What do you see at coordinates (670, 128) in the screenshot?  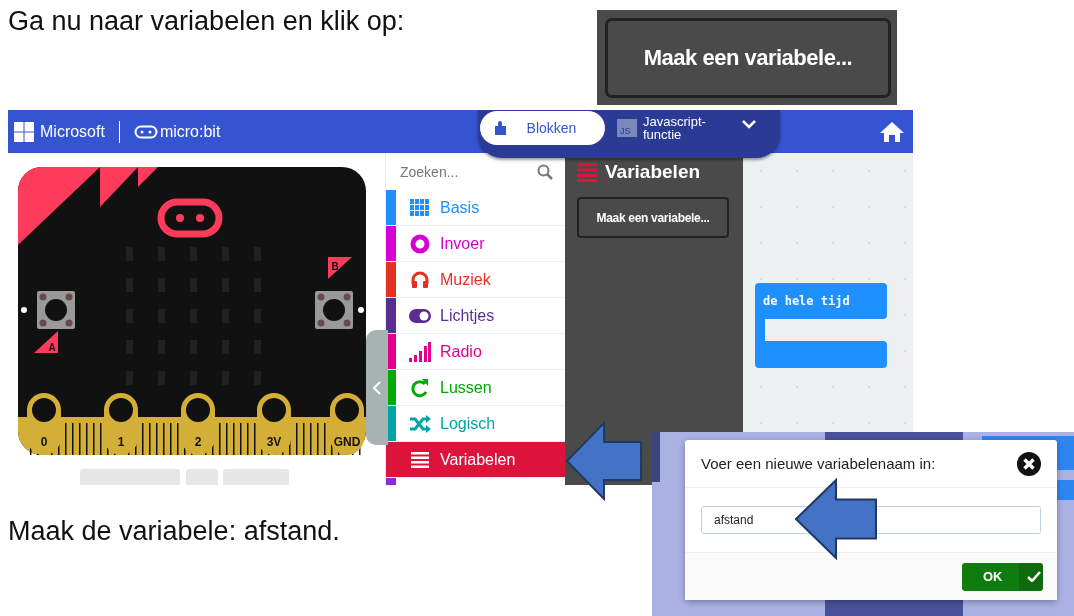 I see `editor-tab: JS Javascript-functie` at bounding box center [670, 128].